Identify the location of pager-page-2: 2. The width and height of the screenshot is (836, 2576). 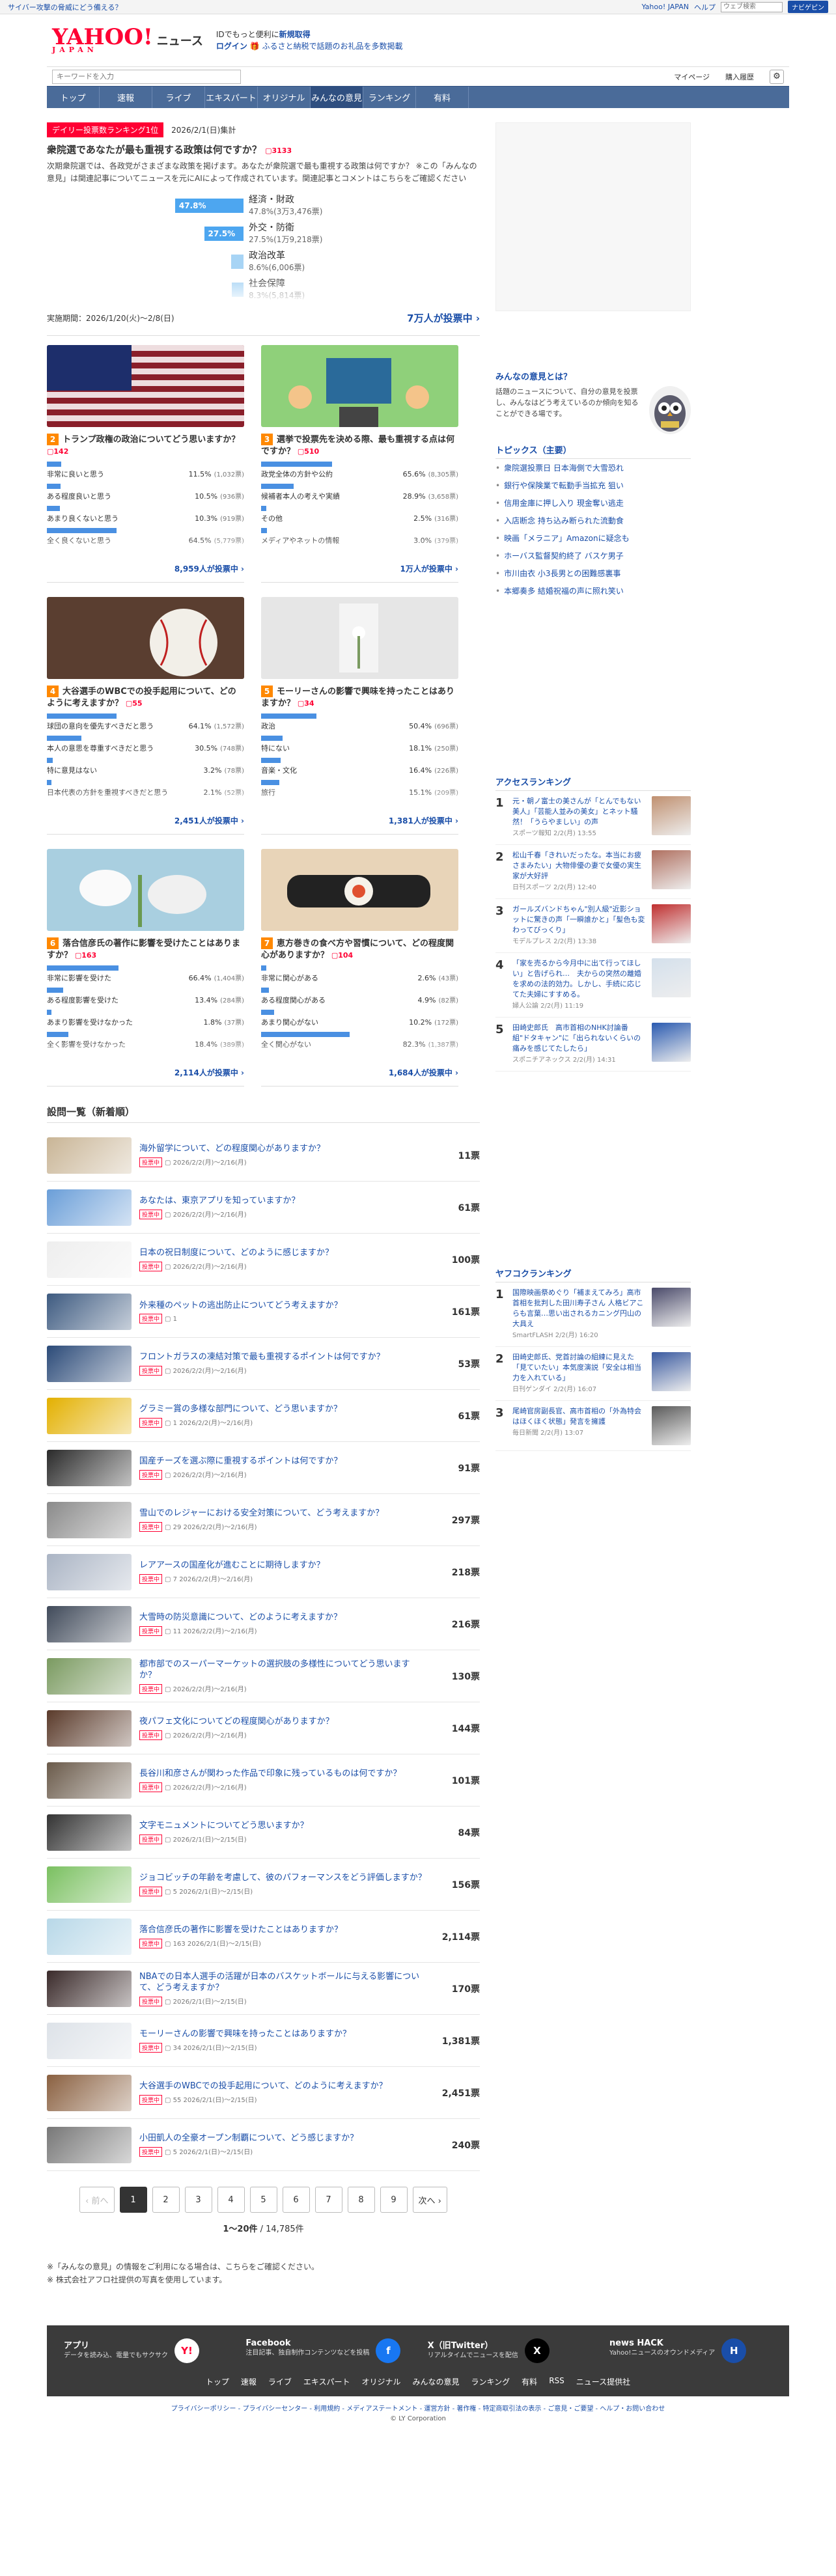
(166, 2200).